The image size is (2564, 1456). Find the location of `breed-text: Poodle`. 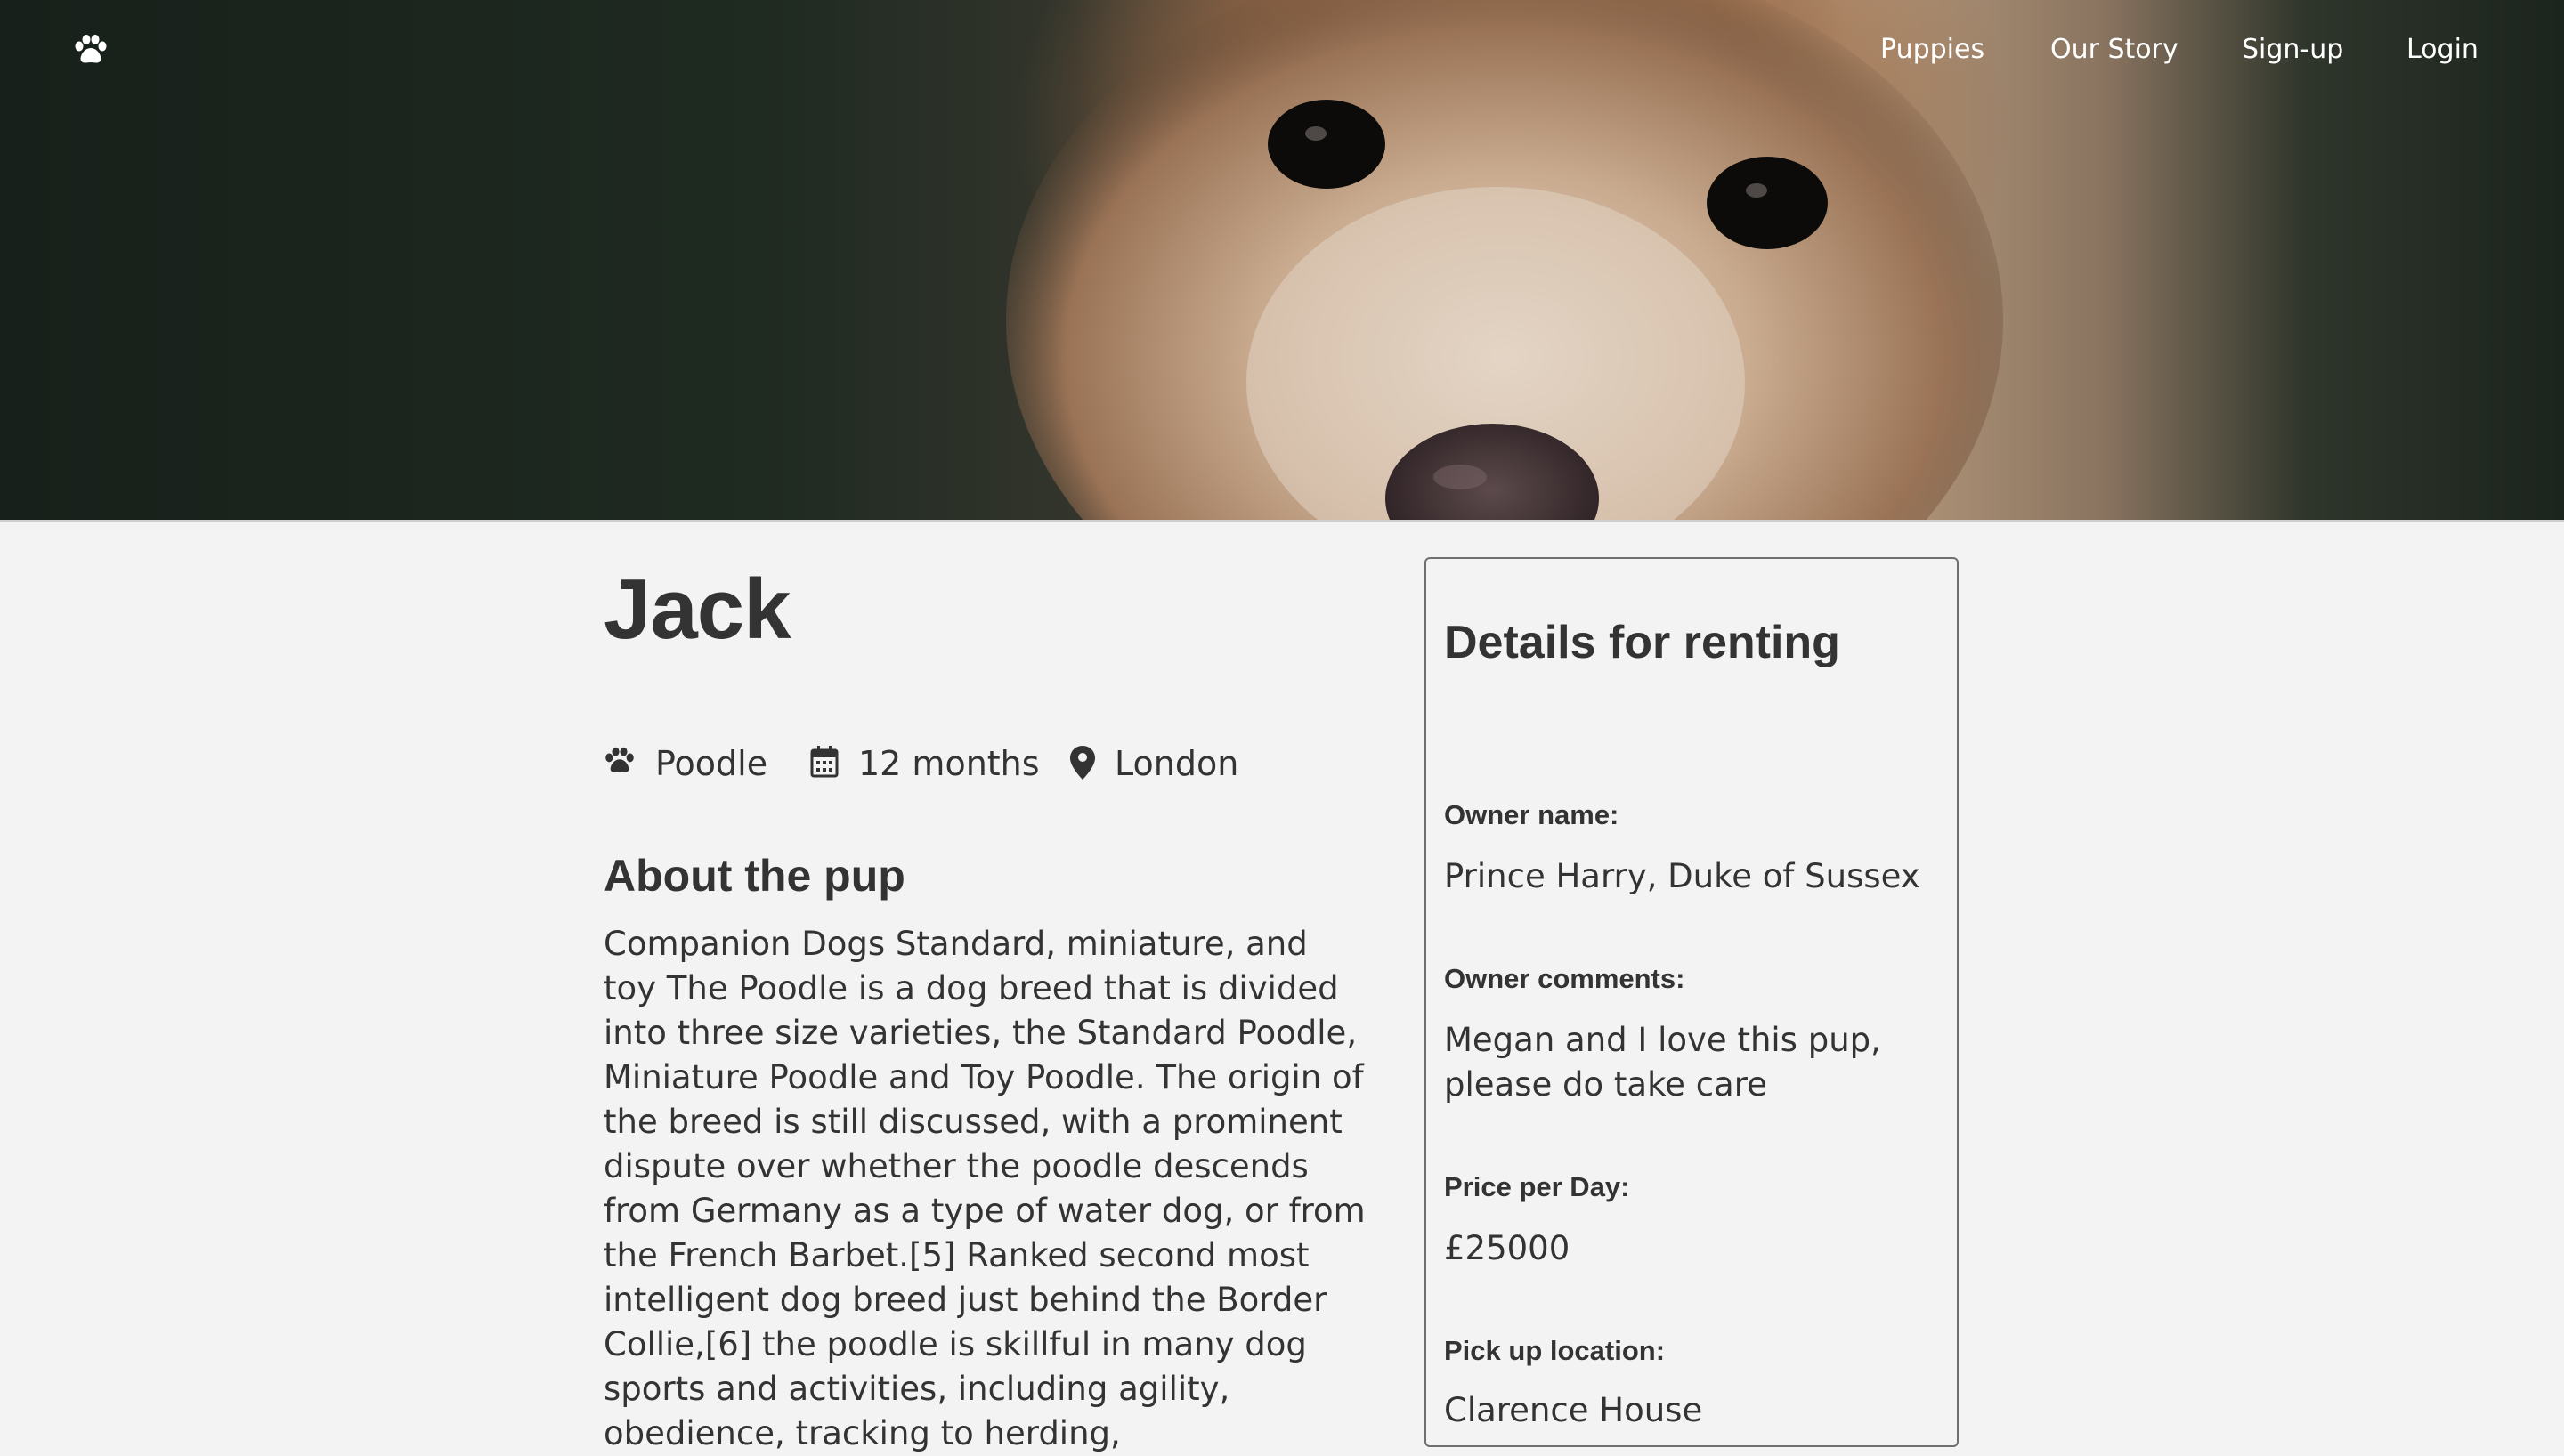

breed-text: Poodle is located at coordinates (711, 763).